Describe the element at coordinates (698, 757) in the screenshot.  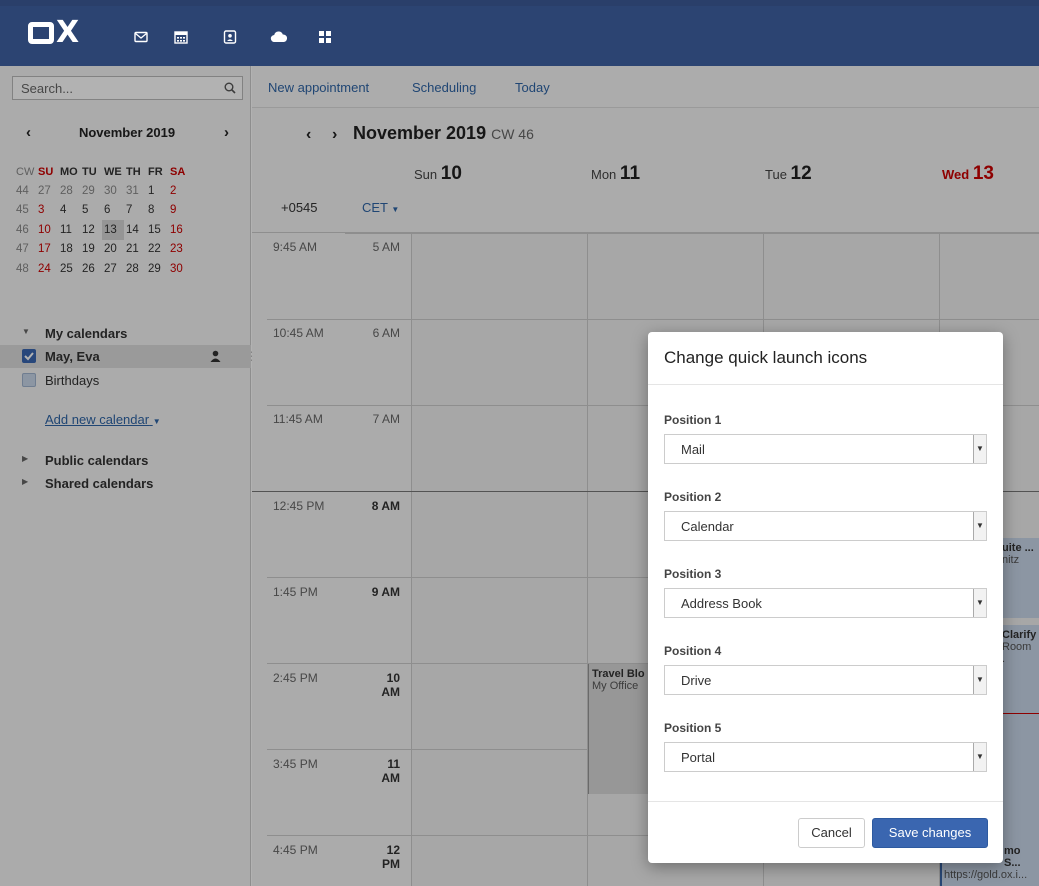
I see `selected-value: Portal` at that location.